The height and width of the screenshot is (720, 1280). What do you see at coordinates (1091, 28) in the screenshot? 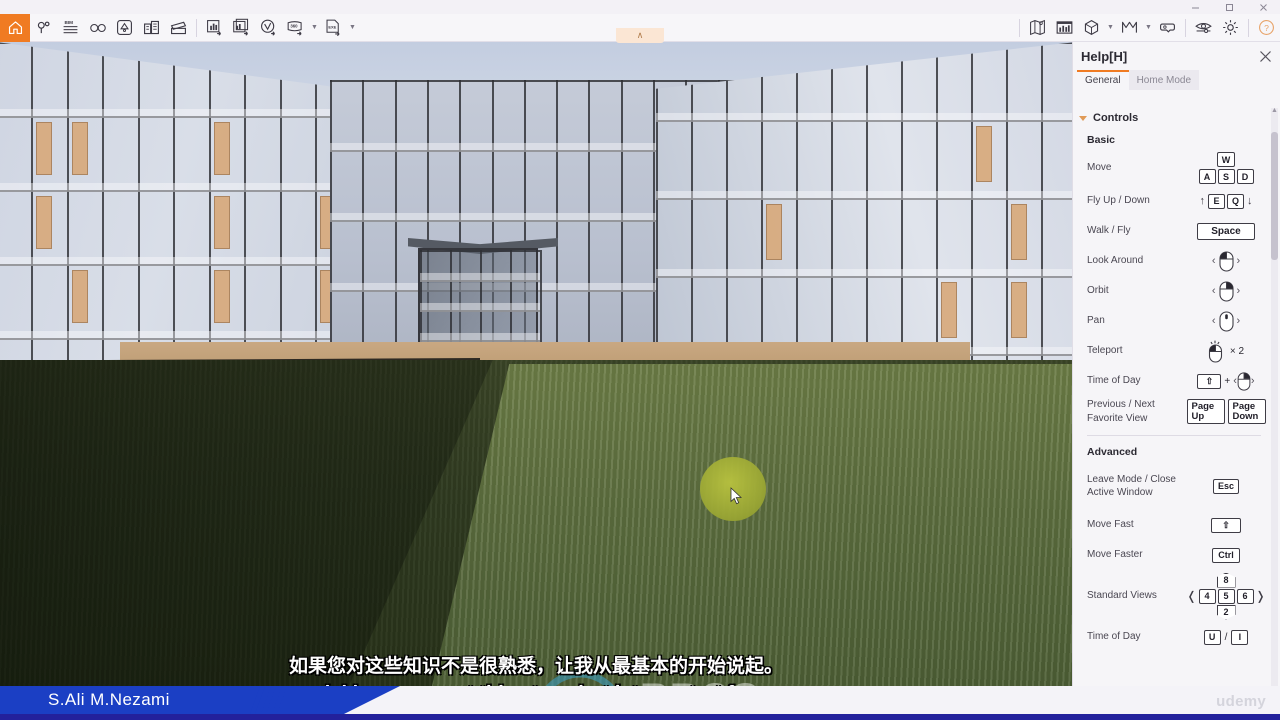
I see `render-preview-icon` at bounding box center [1091, 28].